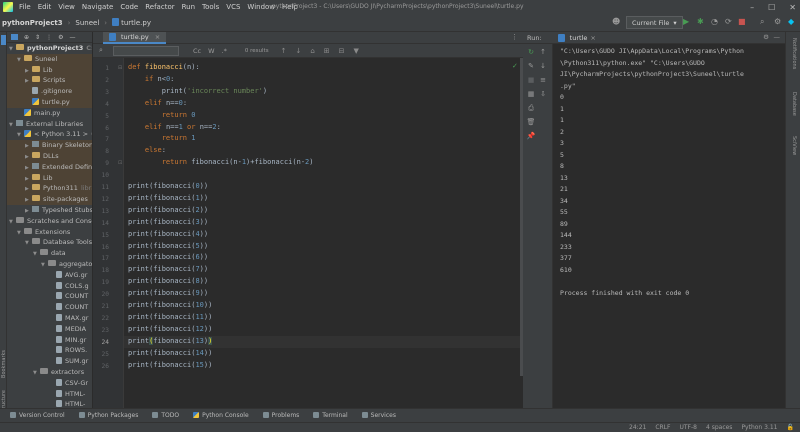 Image resolution: width=800 pixels, height=432 pixels. What do you see at coordinates (49, 350) in the screenshot?
I see `tree-item: ROWS.` at bounding box center [49, 350].